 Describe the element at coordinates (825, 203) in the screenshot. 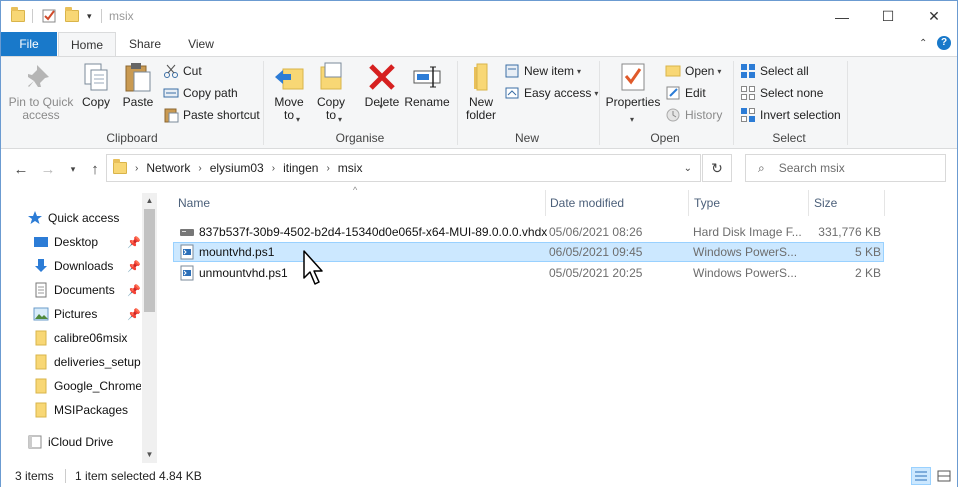

I see `column-header-size: Size` at that location.